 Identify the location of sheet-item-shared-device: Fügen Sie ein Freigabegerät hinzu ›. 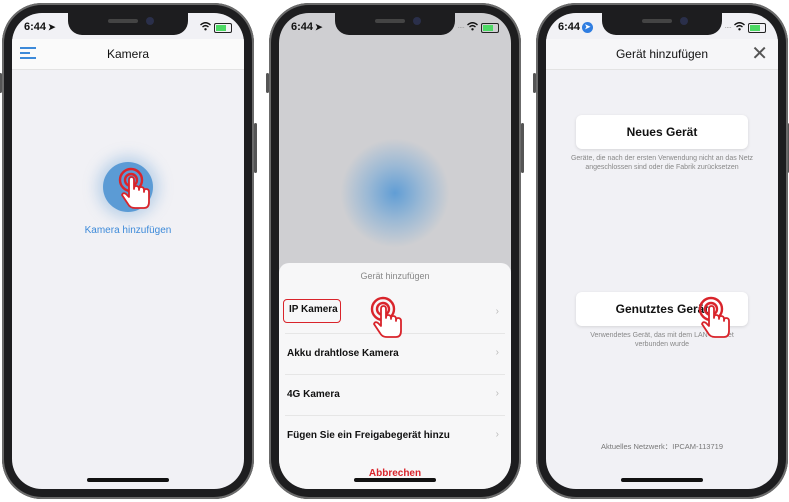
(395, 436).